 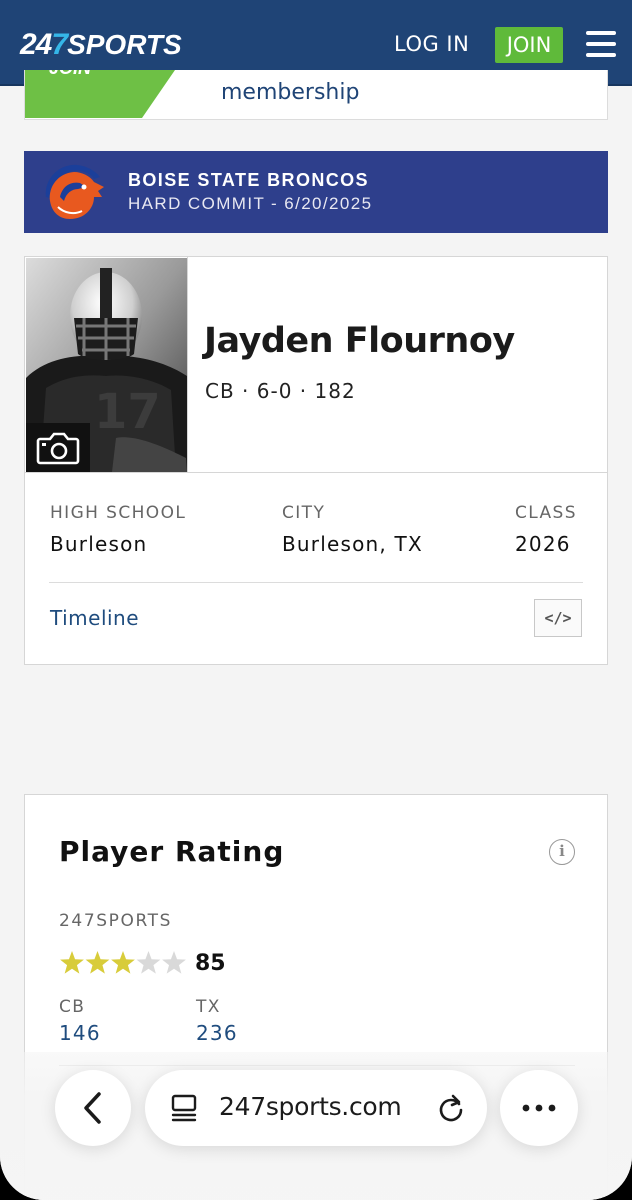 What do you see at coordinates (451, 1108) in the screenshot?
I see `reload-icon` at bounding box center [451, 1108].